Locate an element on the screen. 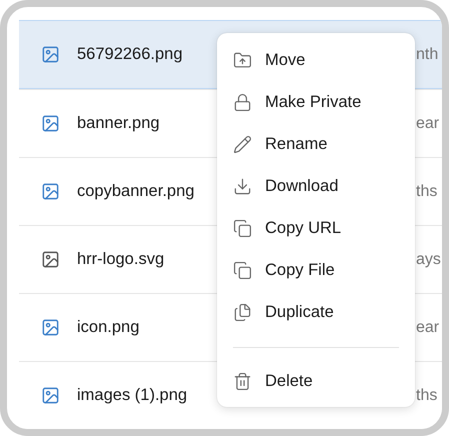 The height and width of the screenshot is (436, 449). menu-item-label: Copy URL is located at coordinates (303, 228).